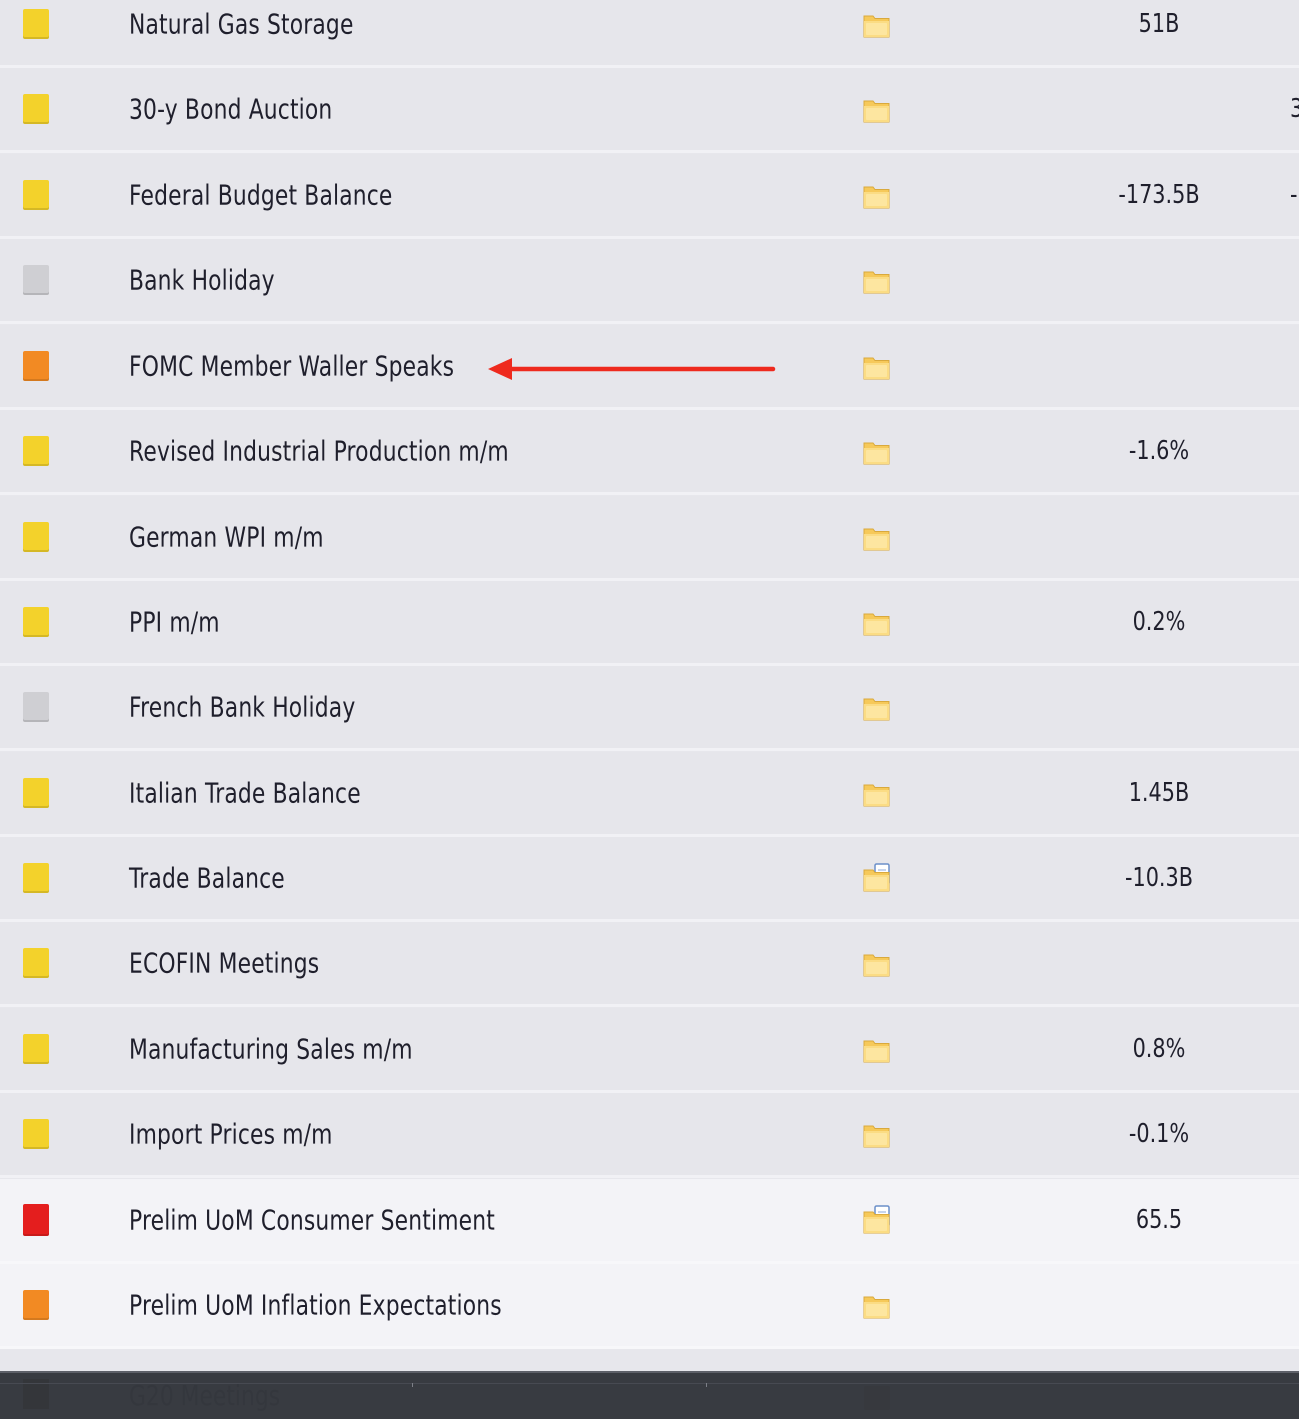 This screenshot has width=1299, height=1419. Describe the element at coordinates (649, 538) in the screenshot. I see `event-row: German WPI m/m` at that location.